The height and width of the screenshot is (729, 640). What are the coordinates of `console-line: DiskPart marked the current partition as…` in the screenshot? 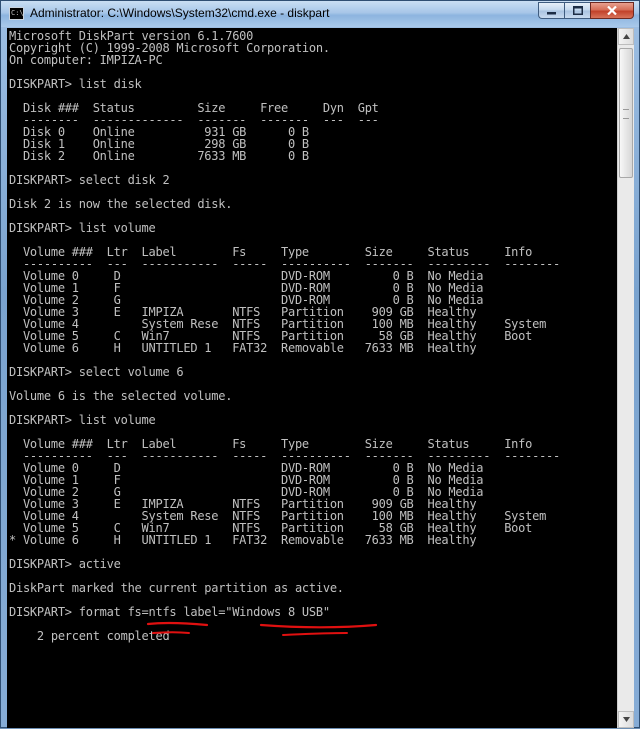 It's located at (176, 588).